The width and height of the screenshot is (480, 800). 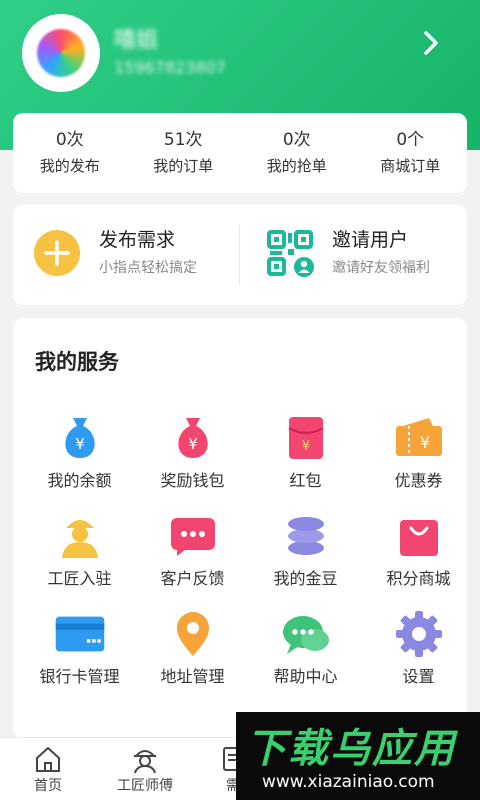 I want to click on invite-title: 邀请用户, so click(x=370, y=240).